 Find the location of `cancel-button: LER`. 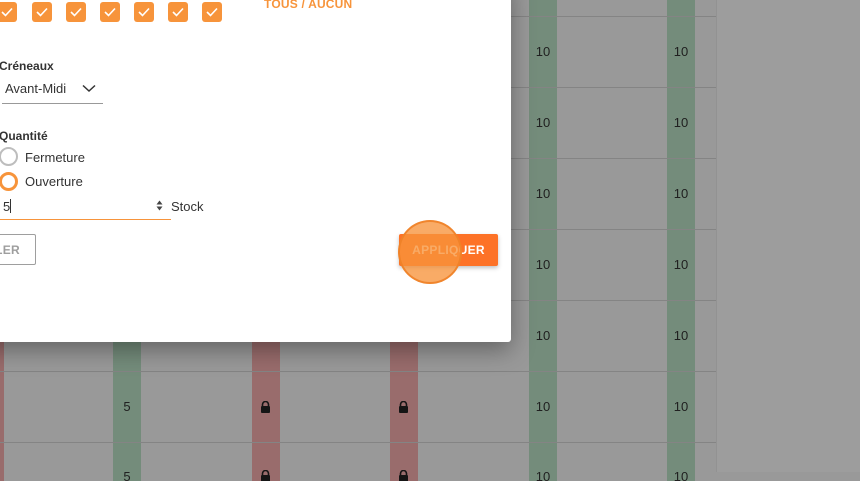

cancel-button: LER is located at coordinates (18, 249).